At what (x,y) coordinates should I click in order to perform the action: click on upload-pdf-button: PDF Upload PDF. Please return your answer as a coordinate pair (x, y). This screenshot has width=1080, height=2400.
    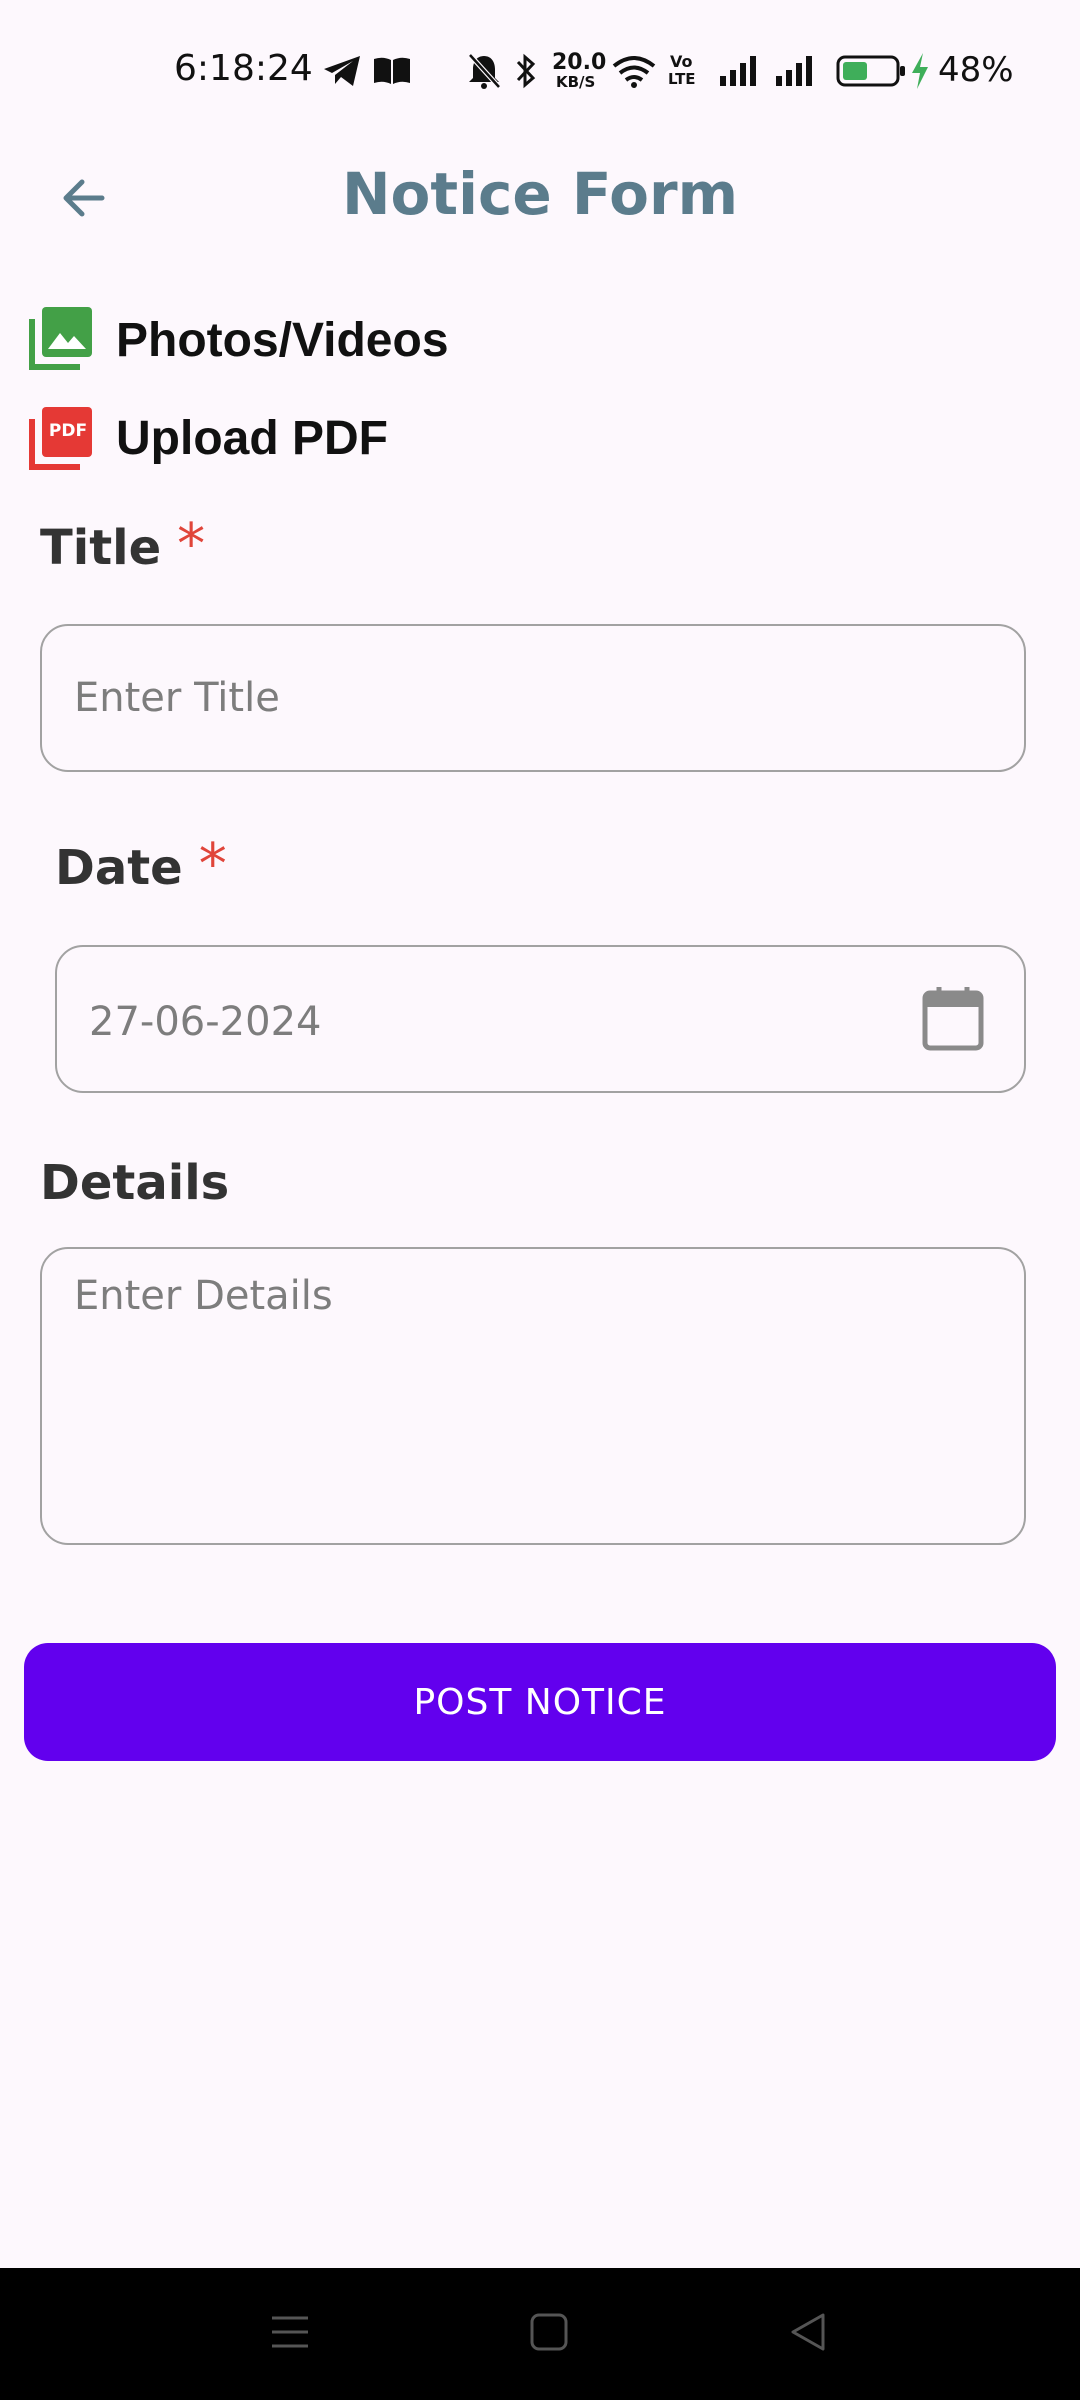
    Looking at the image, I should click on (208, 438).